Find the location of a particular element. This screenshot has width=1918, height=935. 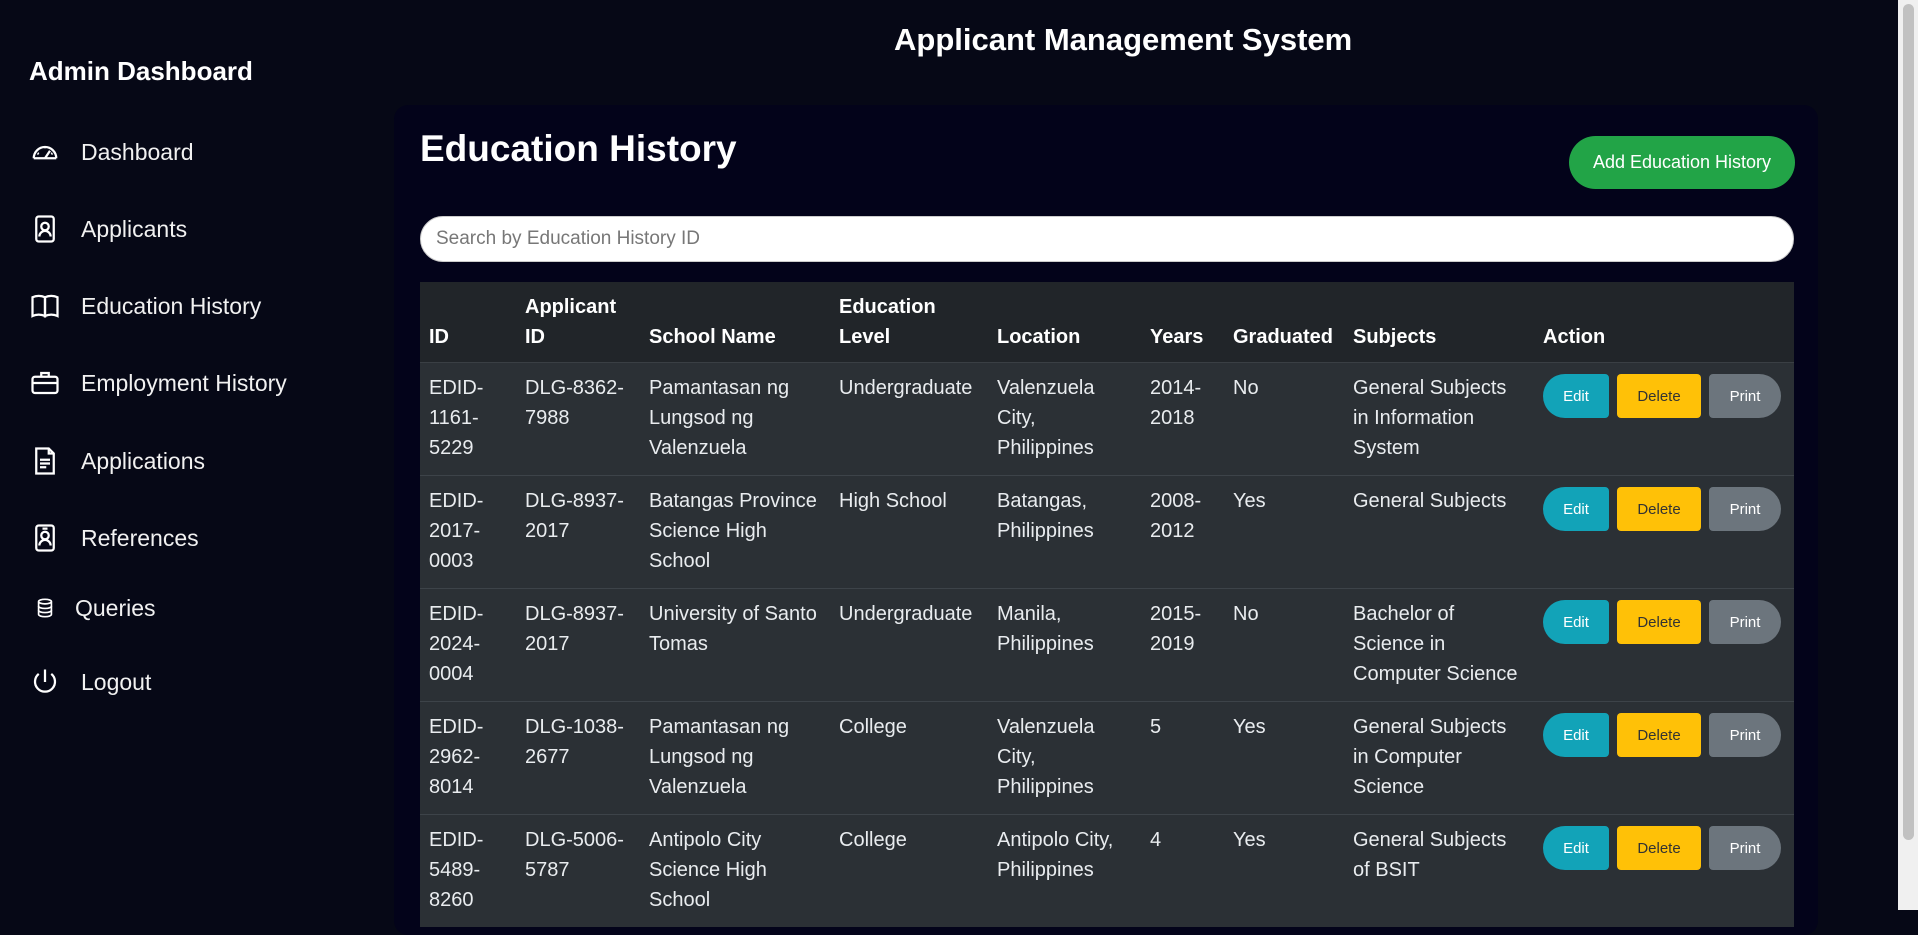

column-header-school-name: School Name is located at coordinates (735, 322).